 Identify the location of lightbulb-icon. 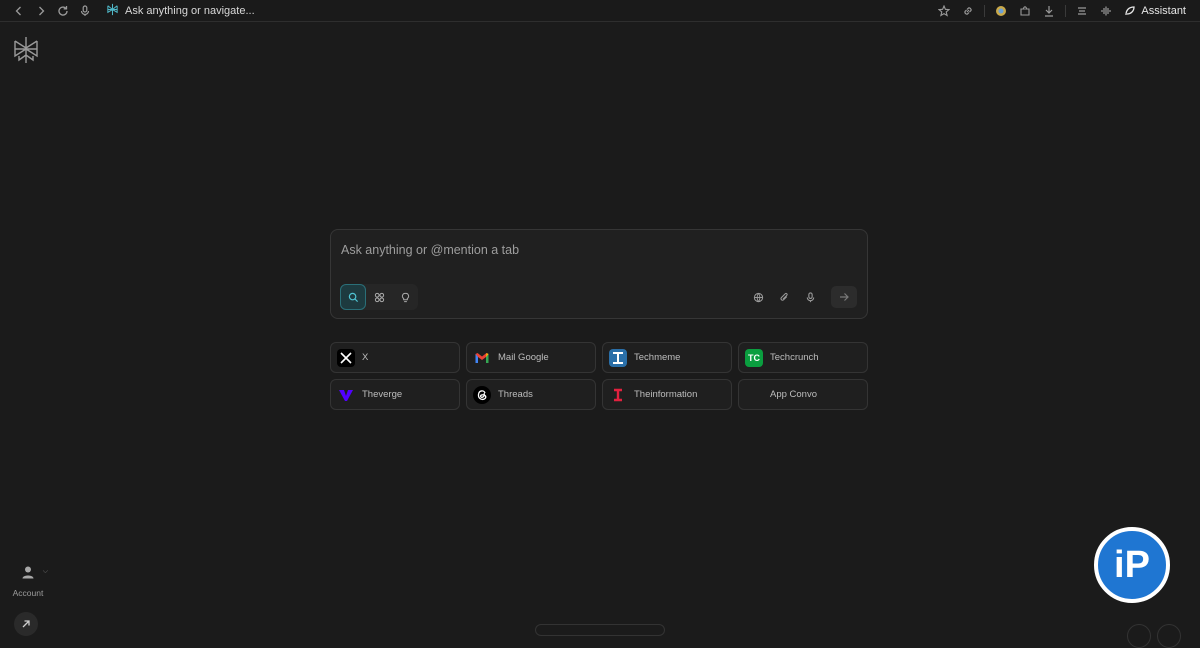
(405, 297).